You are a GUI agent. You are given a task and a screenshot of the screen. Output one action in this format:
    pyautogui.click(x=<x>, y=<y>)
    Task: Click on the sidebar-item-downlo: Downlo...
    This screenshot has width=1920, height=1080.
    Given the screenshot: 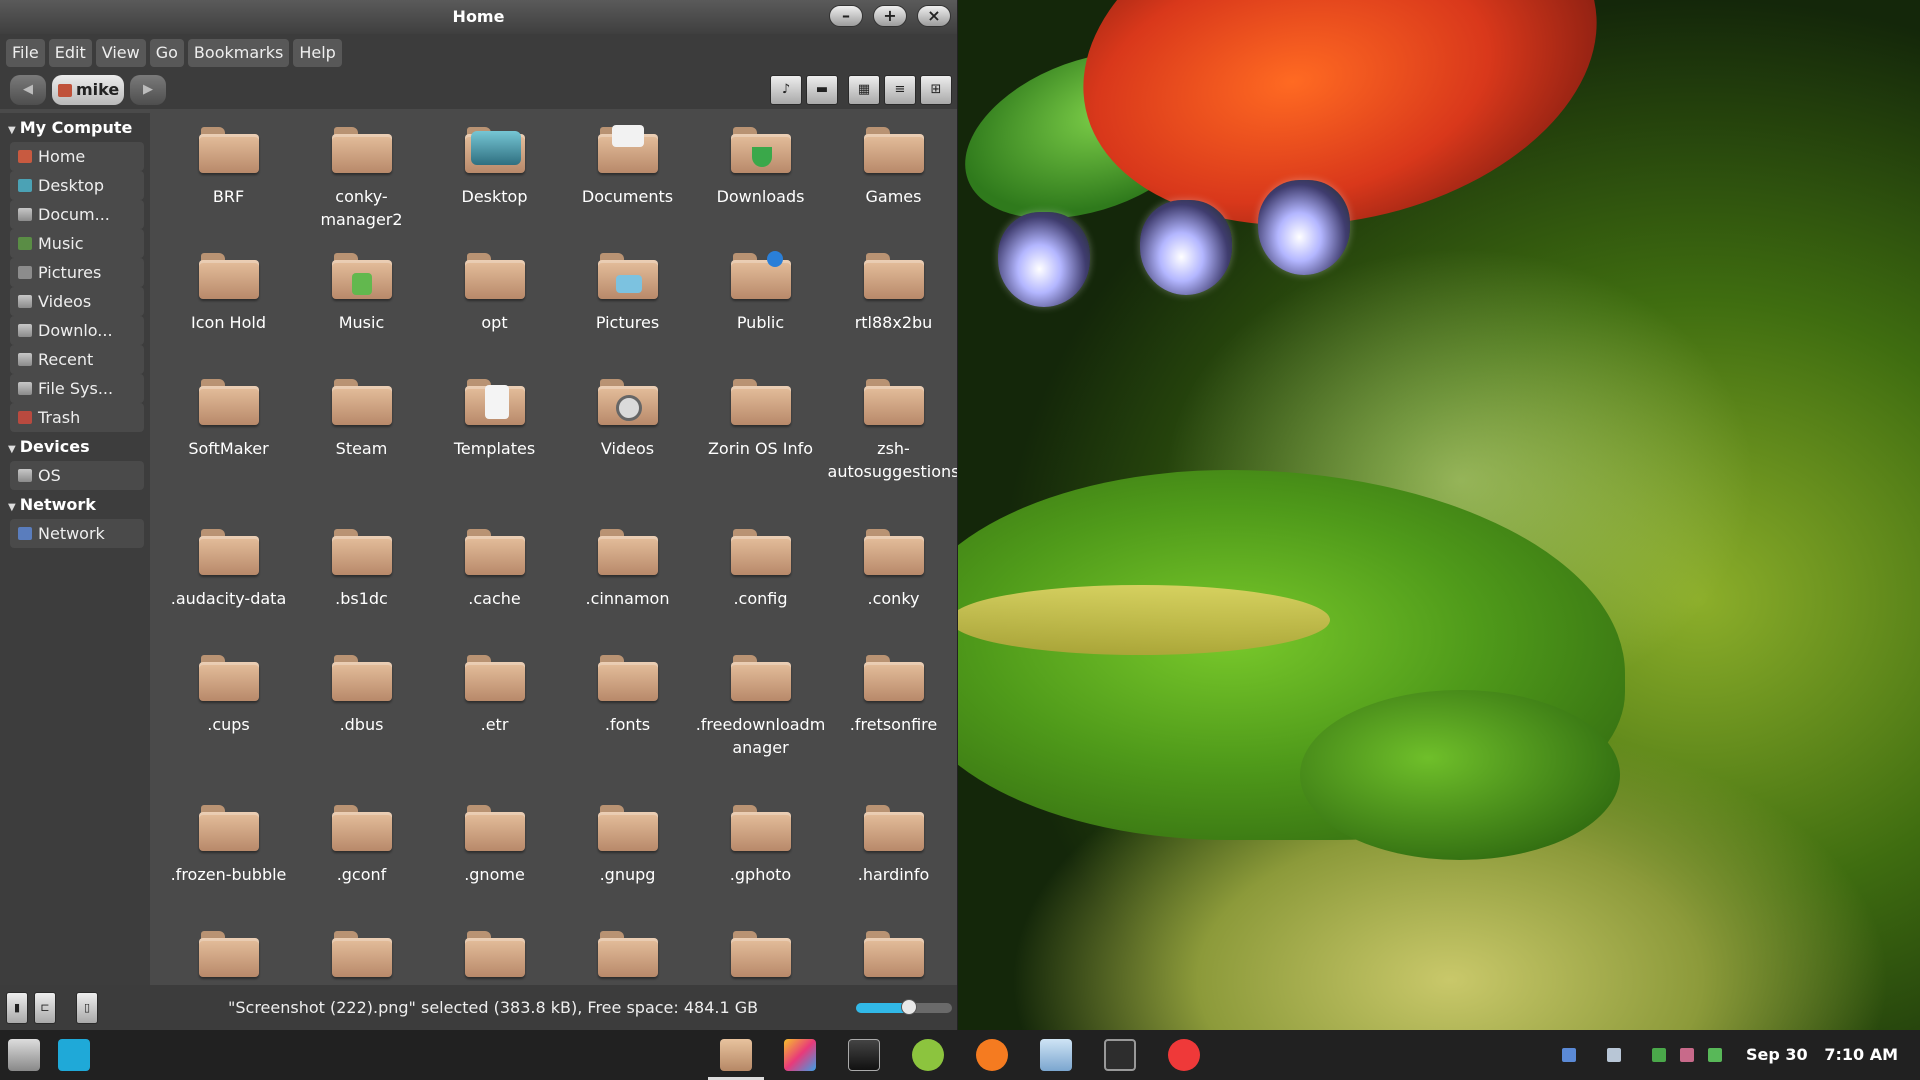 What is the action you would take?
    pyautogui.click(x=77, y=330)
    